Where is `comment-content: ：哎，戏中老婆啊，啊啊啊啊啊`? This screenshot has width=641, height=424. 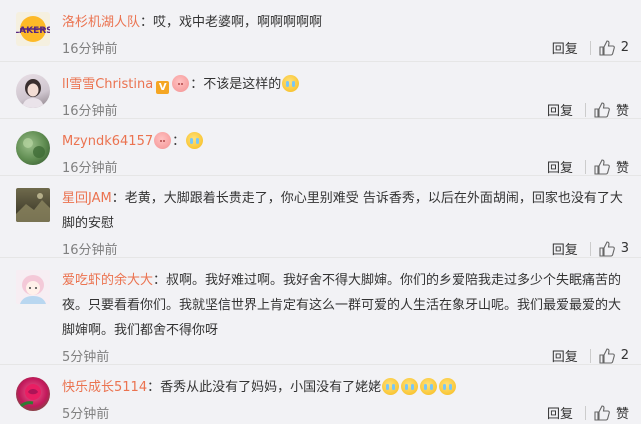
comment-content: ：哎，戏中老婆啊，啊啊啊啊啊 is located at coordinates (231, 22).